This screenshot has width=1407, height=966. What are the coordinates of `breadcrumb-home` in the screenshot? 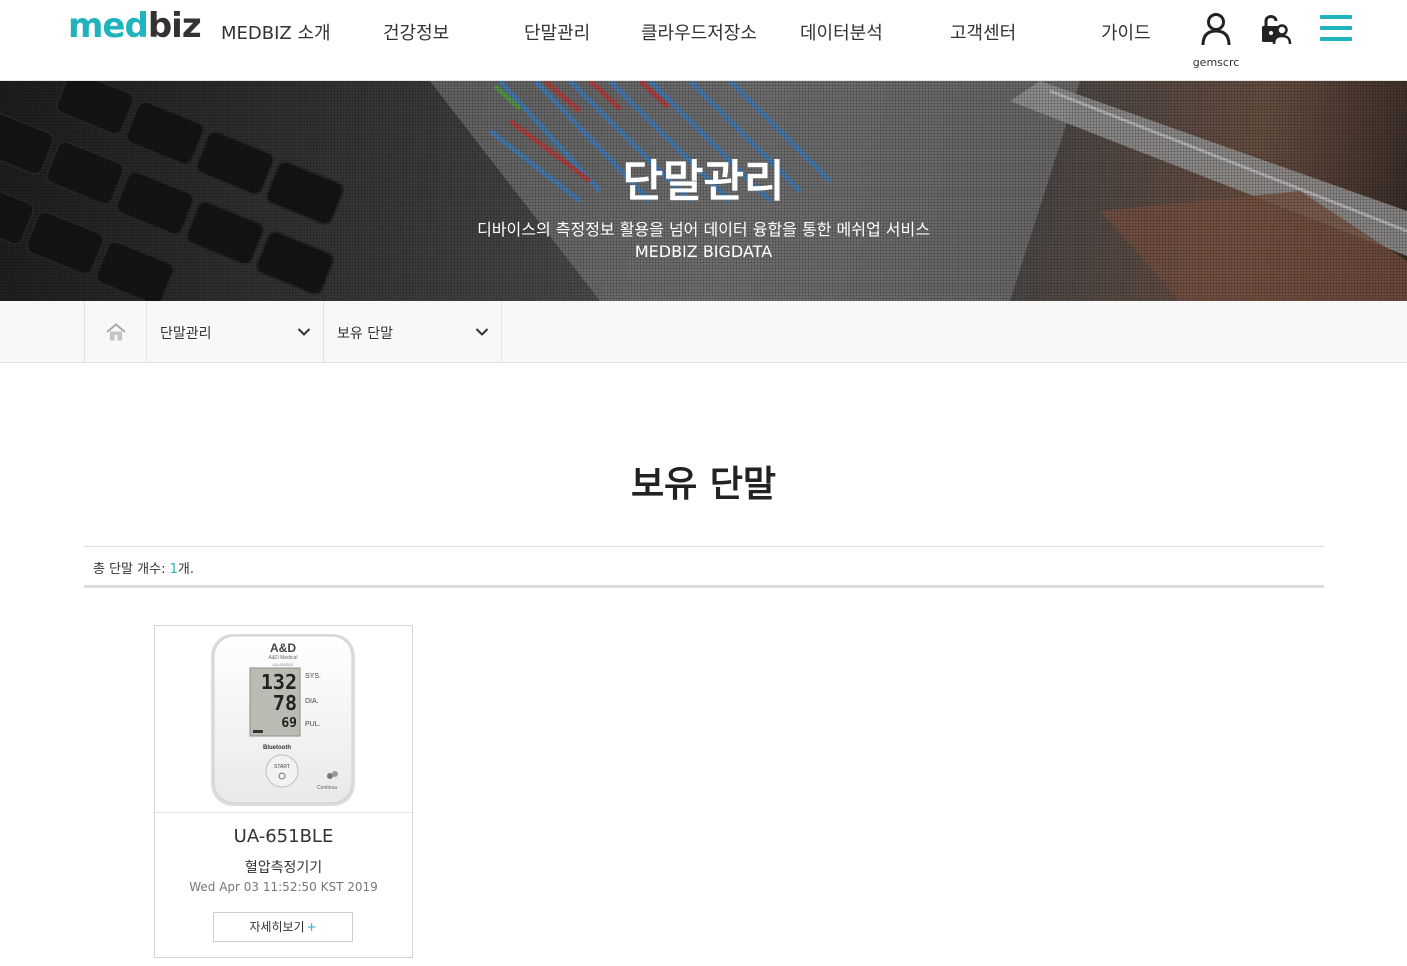 It's located at (115, 332).